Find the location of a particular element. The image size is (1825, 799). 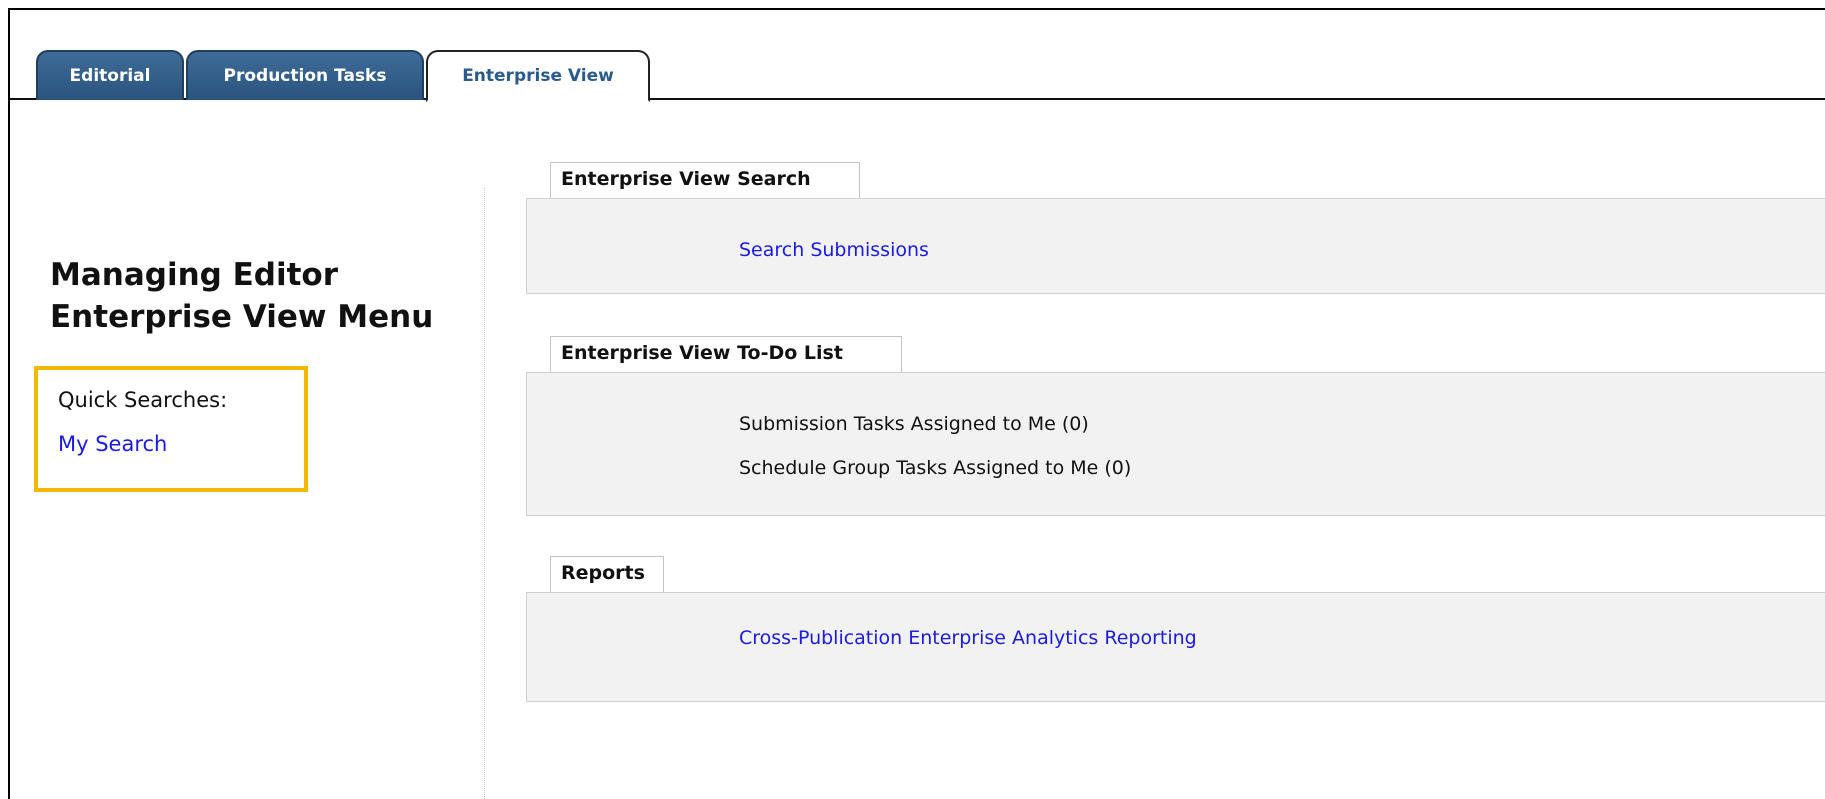

tab-production-tasks-label: Production Tasks is located at coordinates (305, 76).